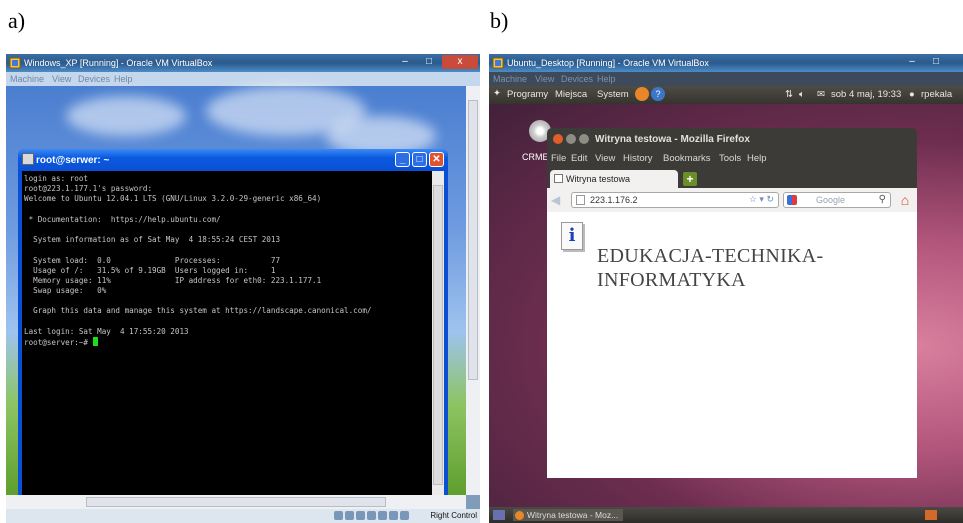 The image size is (963, 523). I want to click on menu-help: Help, so click(123, 79).